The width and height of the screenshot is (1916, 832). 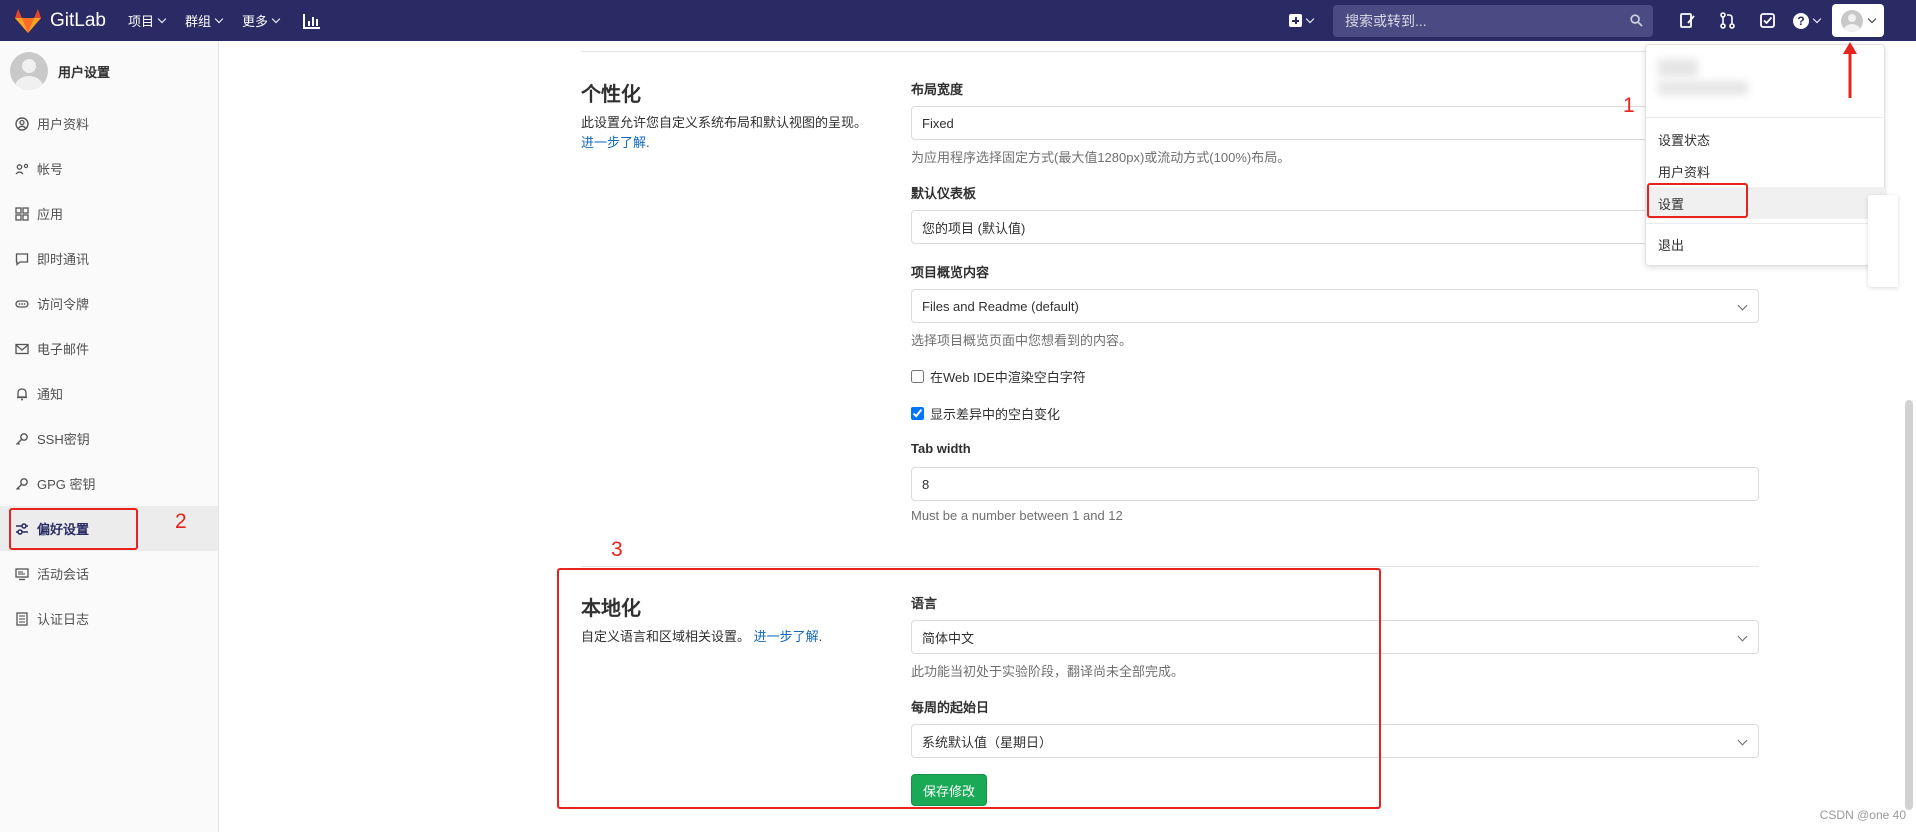 What do you see at coordinates (1335, 484) in the screenshot?
I see `tab-width-input` at bounding box center [1335, 484].